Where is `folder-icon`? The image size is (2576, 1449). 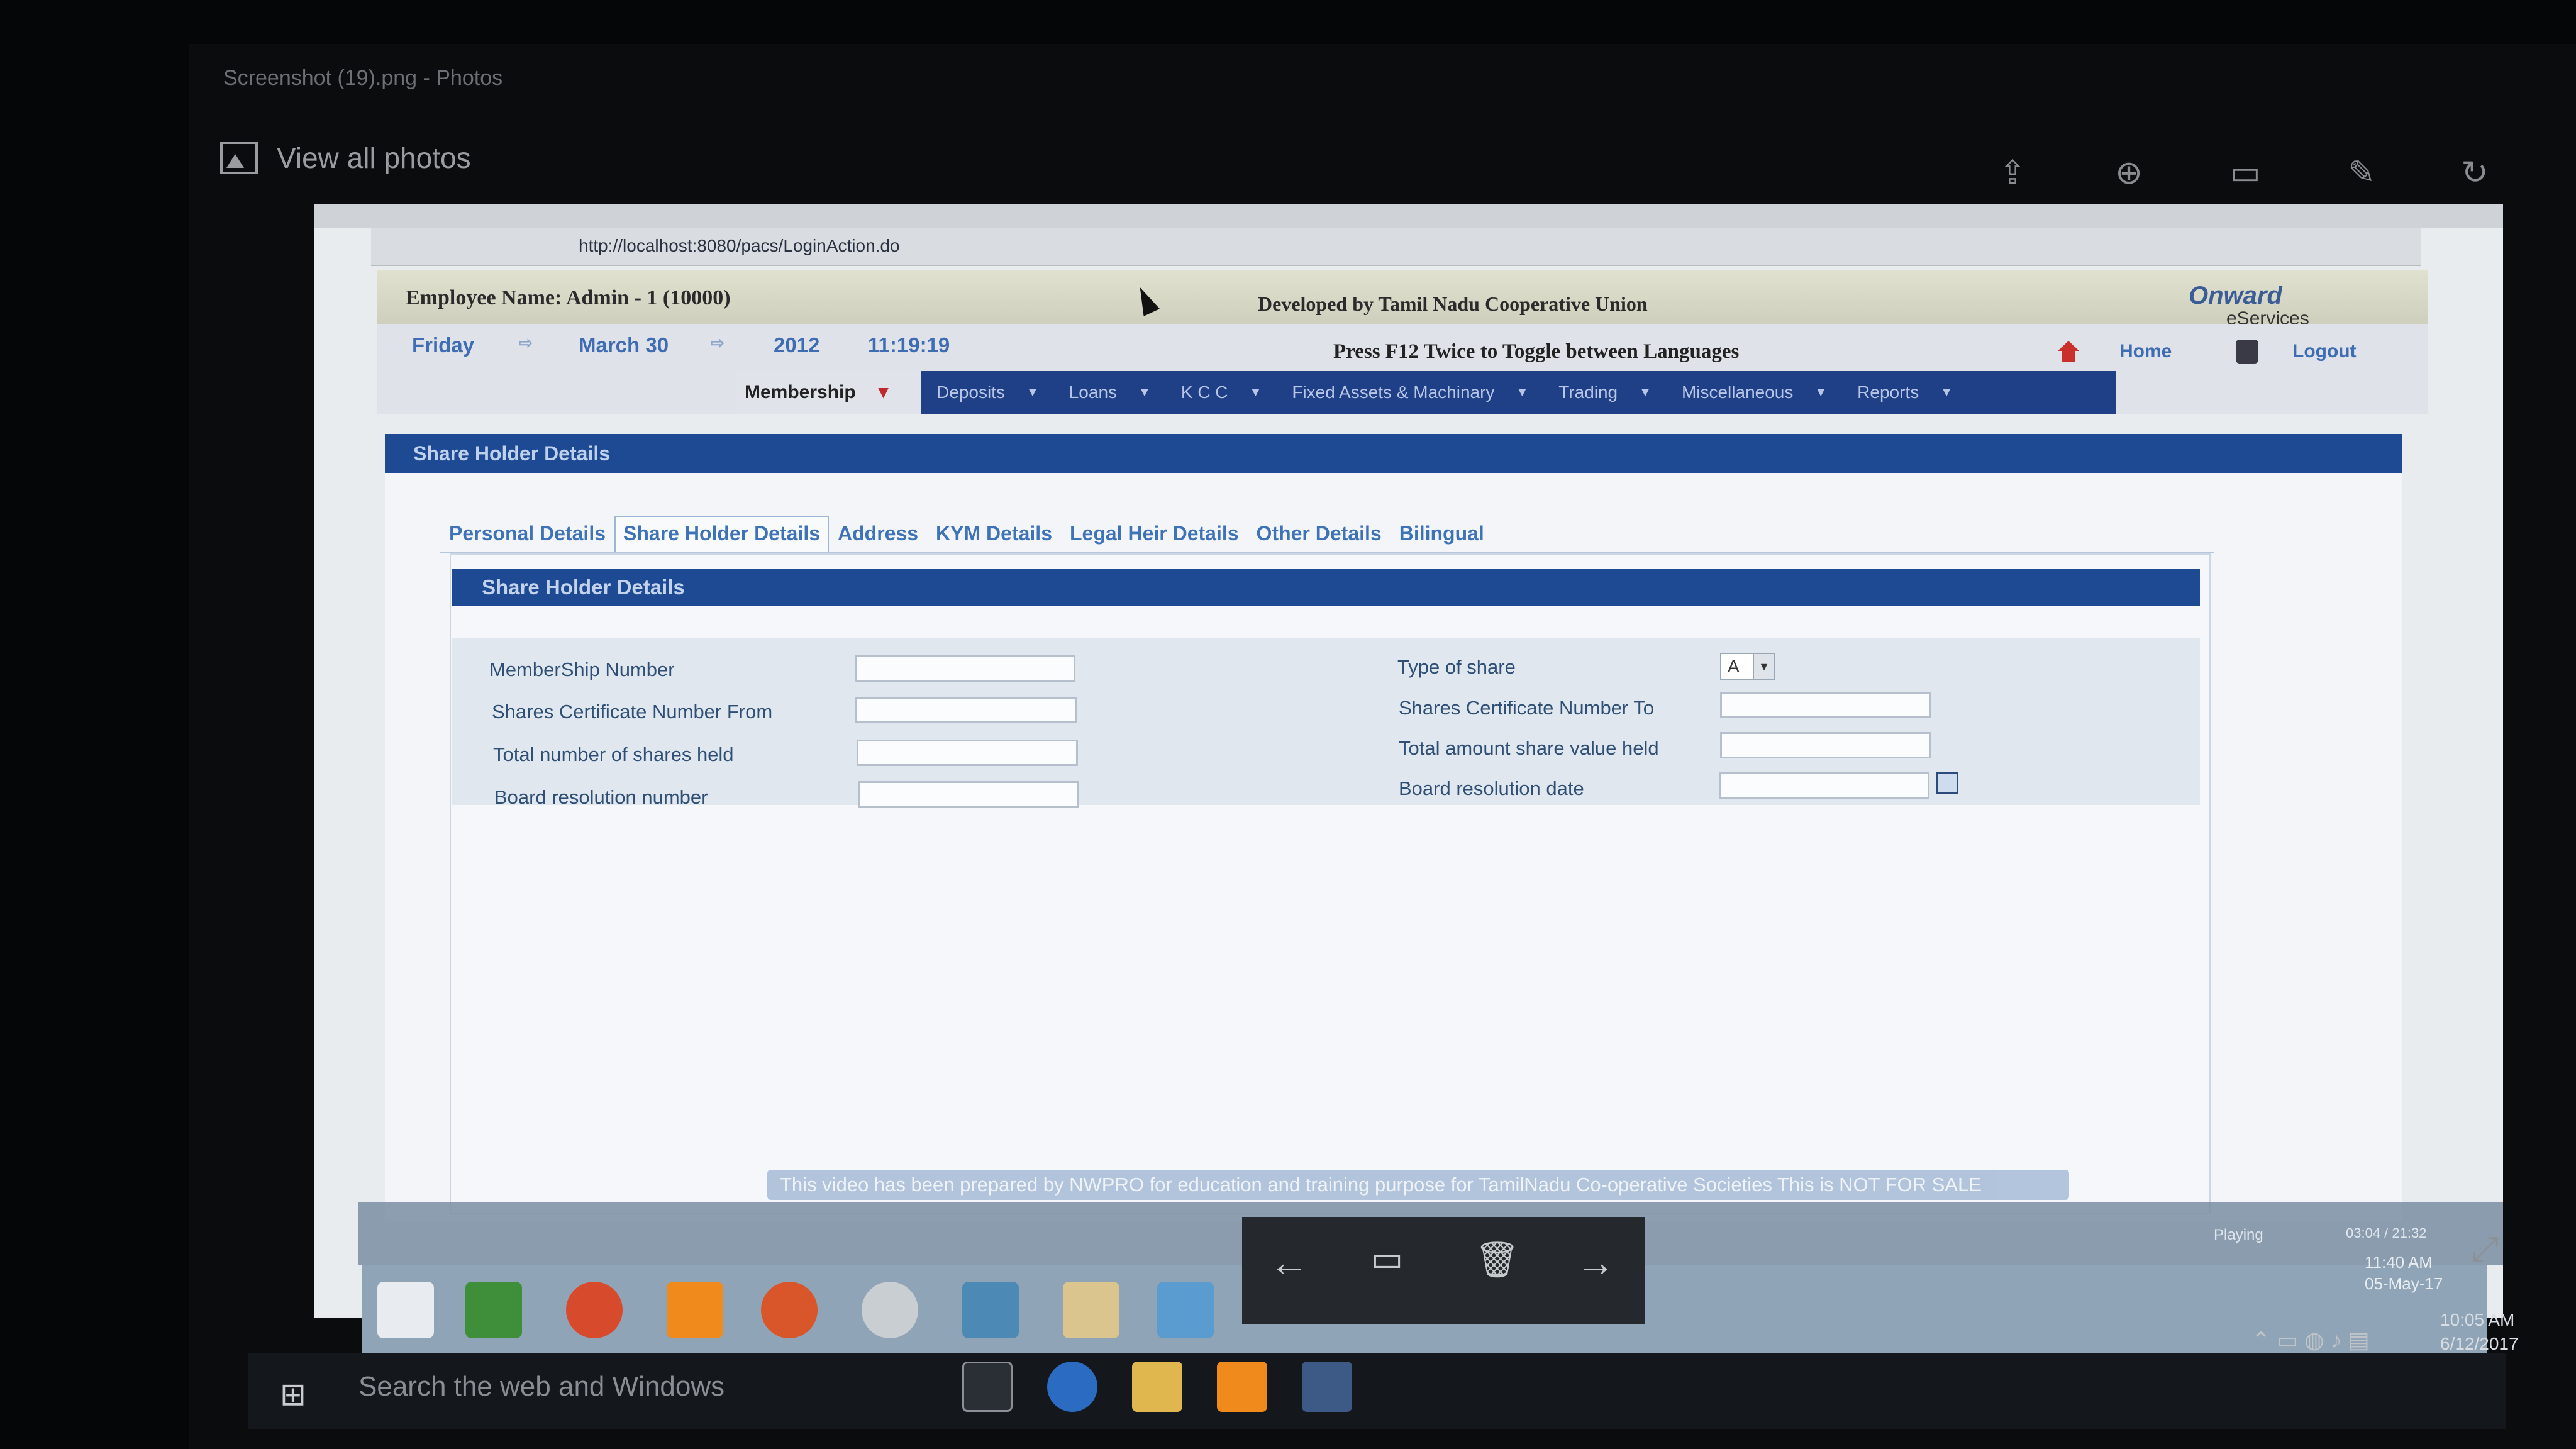
folder-icon is located at coordinates (1091, 1310).